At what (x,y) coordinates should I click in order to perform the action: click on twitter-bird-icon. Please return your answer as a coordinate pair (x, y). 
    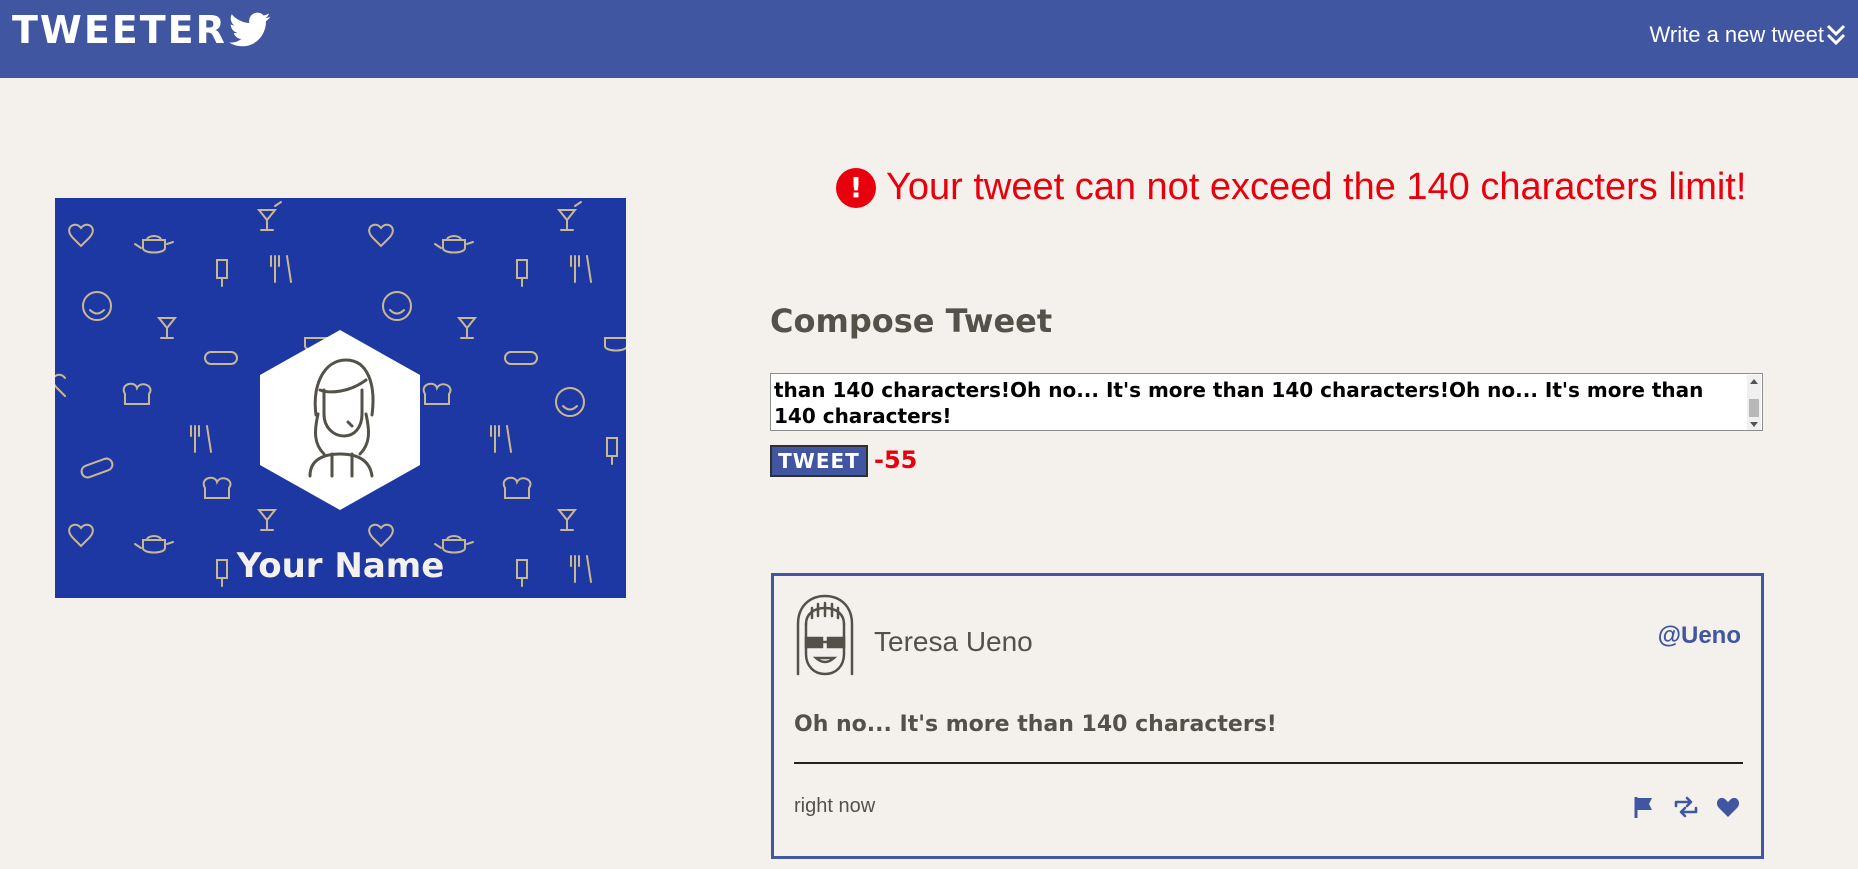
    Looking at the image, I should click on (249, 29).